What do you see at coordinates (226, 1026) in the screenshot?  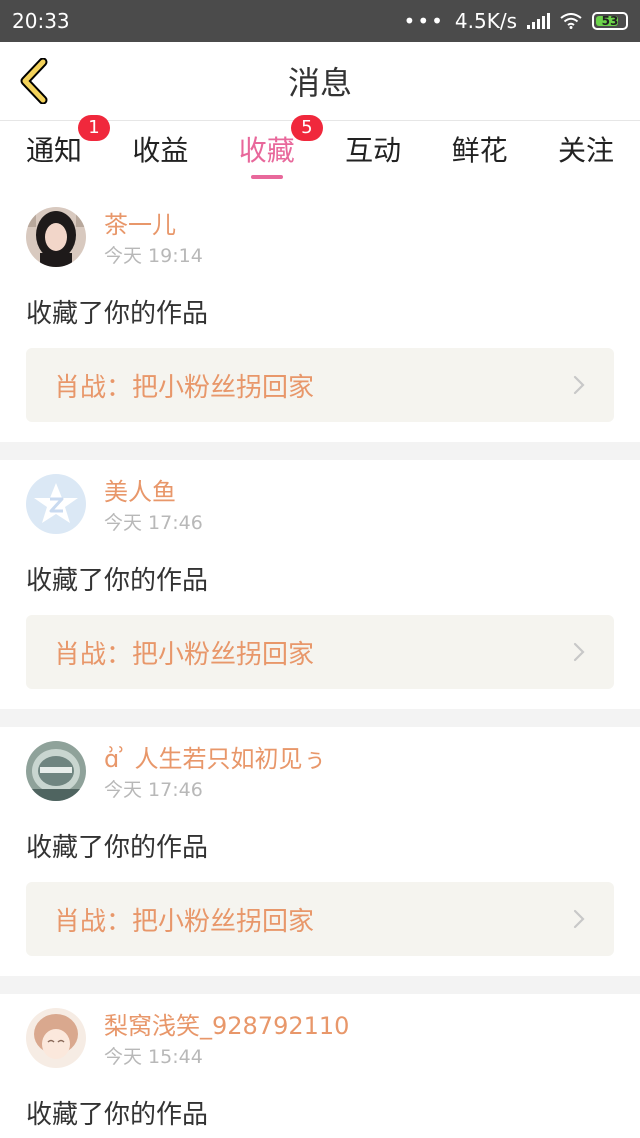 I see `username: 梨窝浅笑_928792110` at bounding box center [226, 1026].